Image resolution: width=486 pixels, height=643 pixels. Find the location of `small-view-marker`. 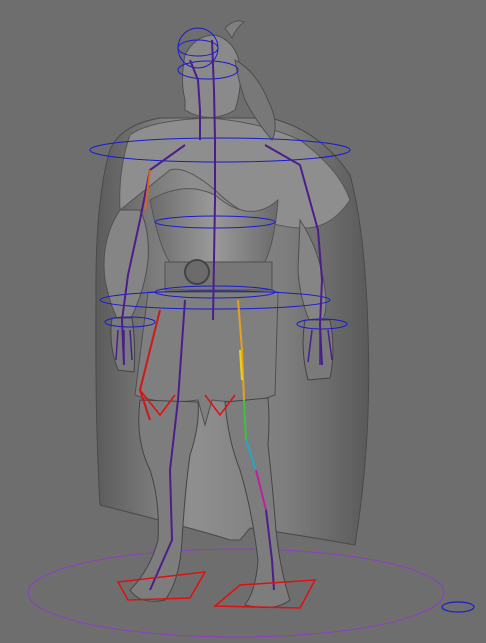

small-view-marker is located at coordinates (458, 607).